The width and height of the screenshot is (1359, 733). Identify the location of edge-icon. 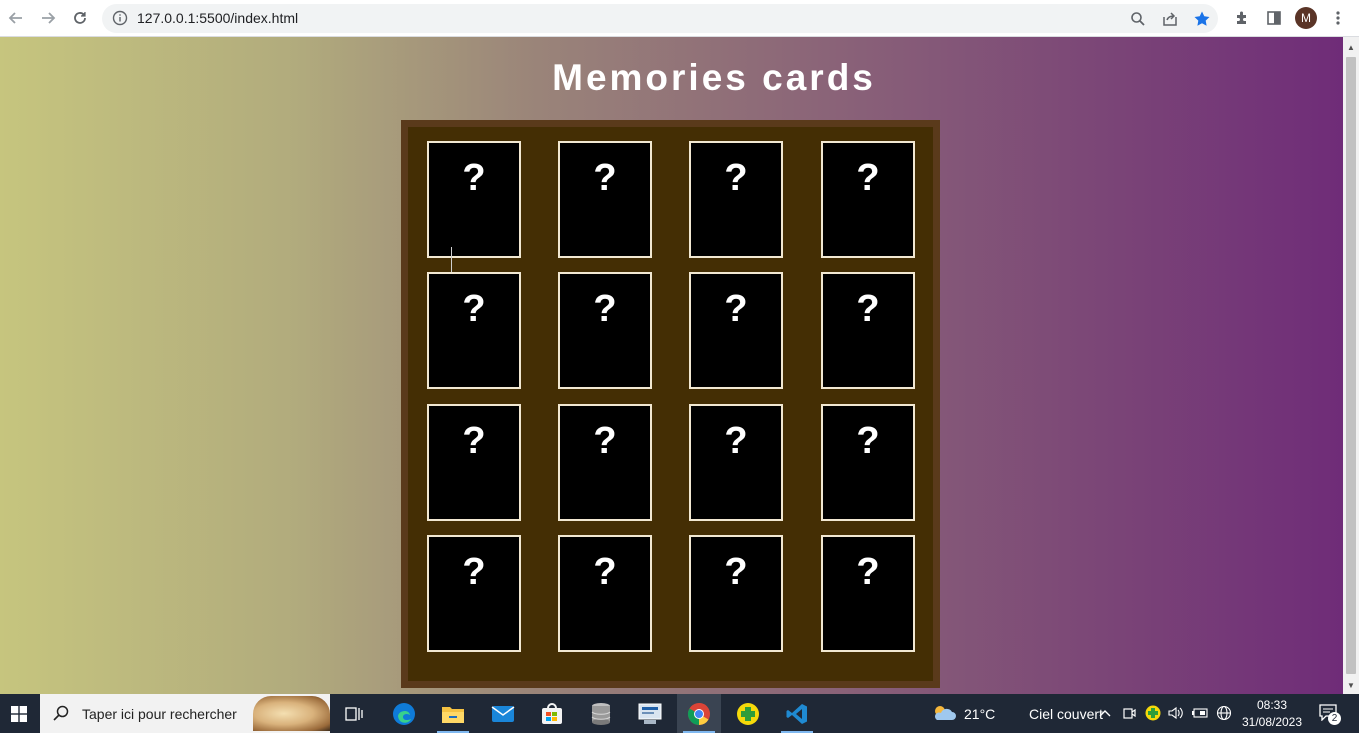
(404, 713).